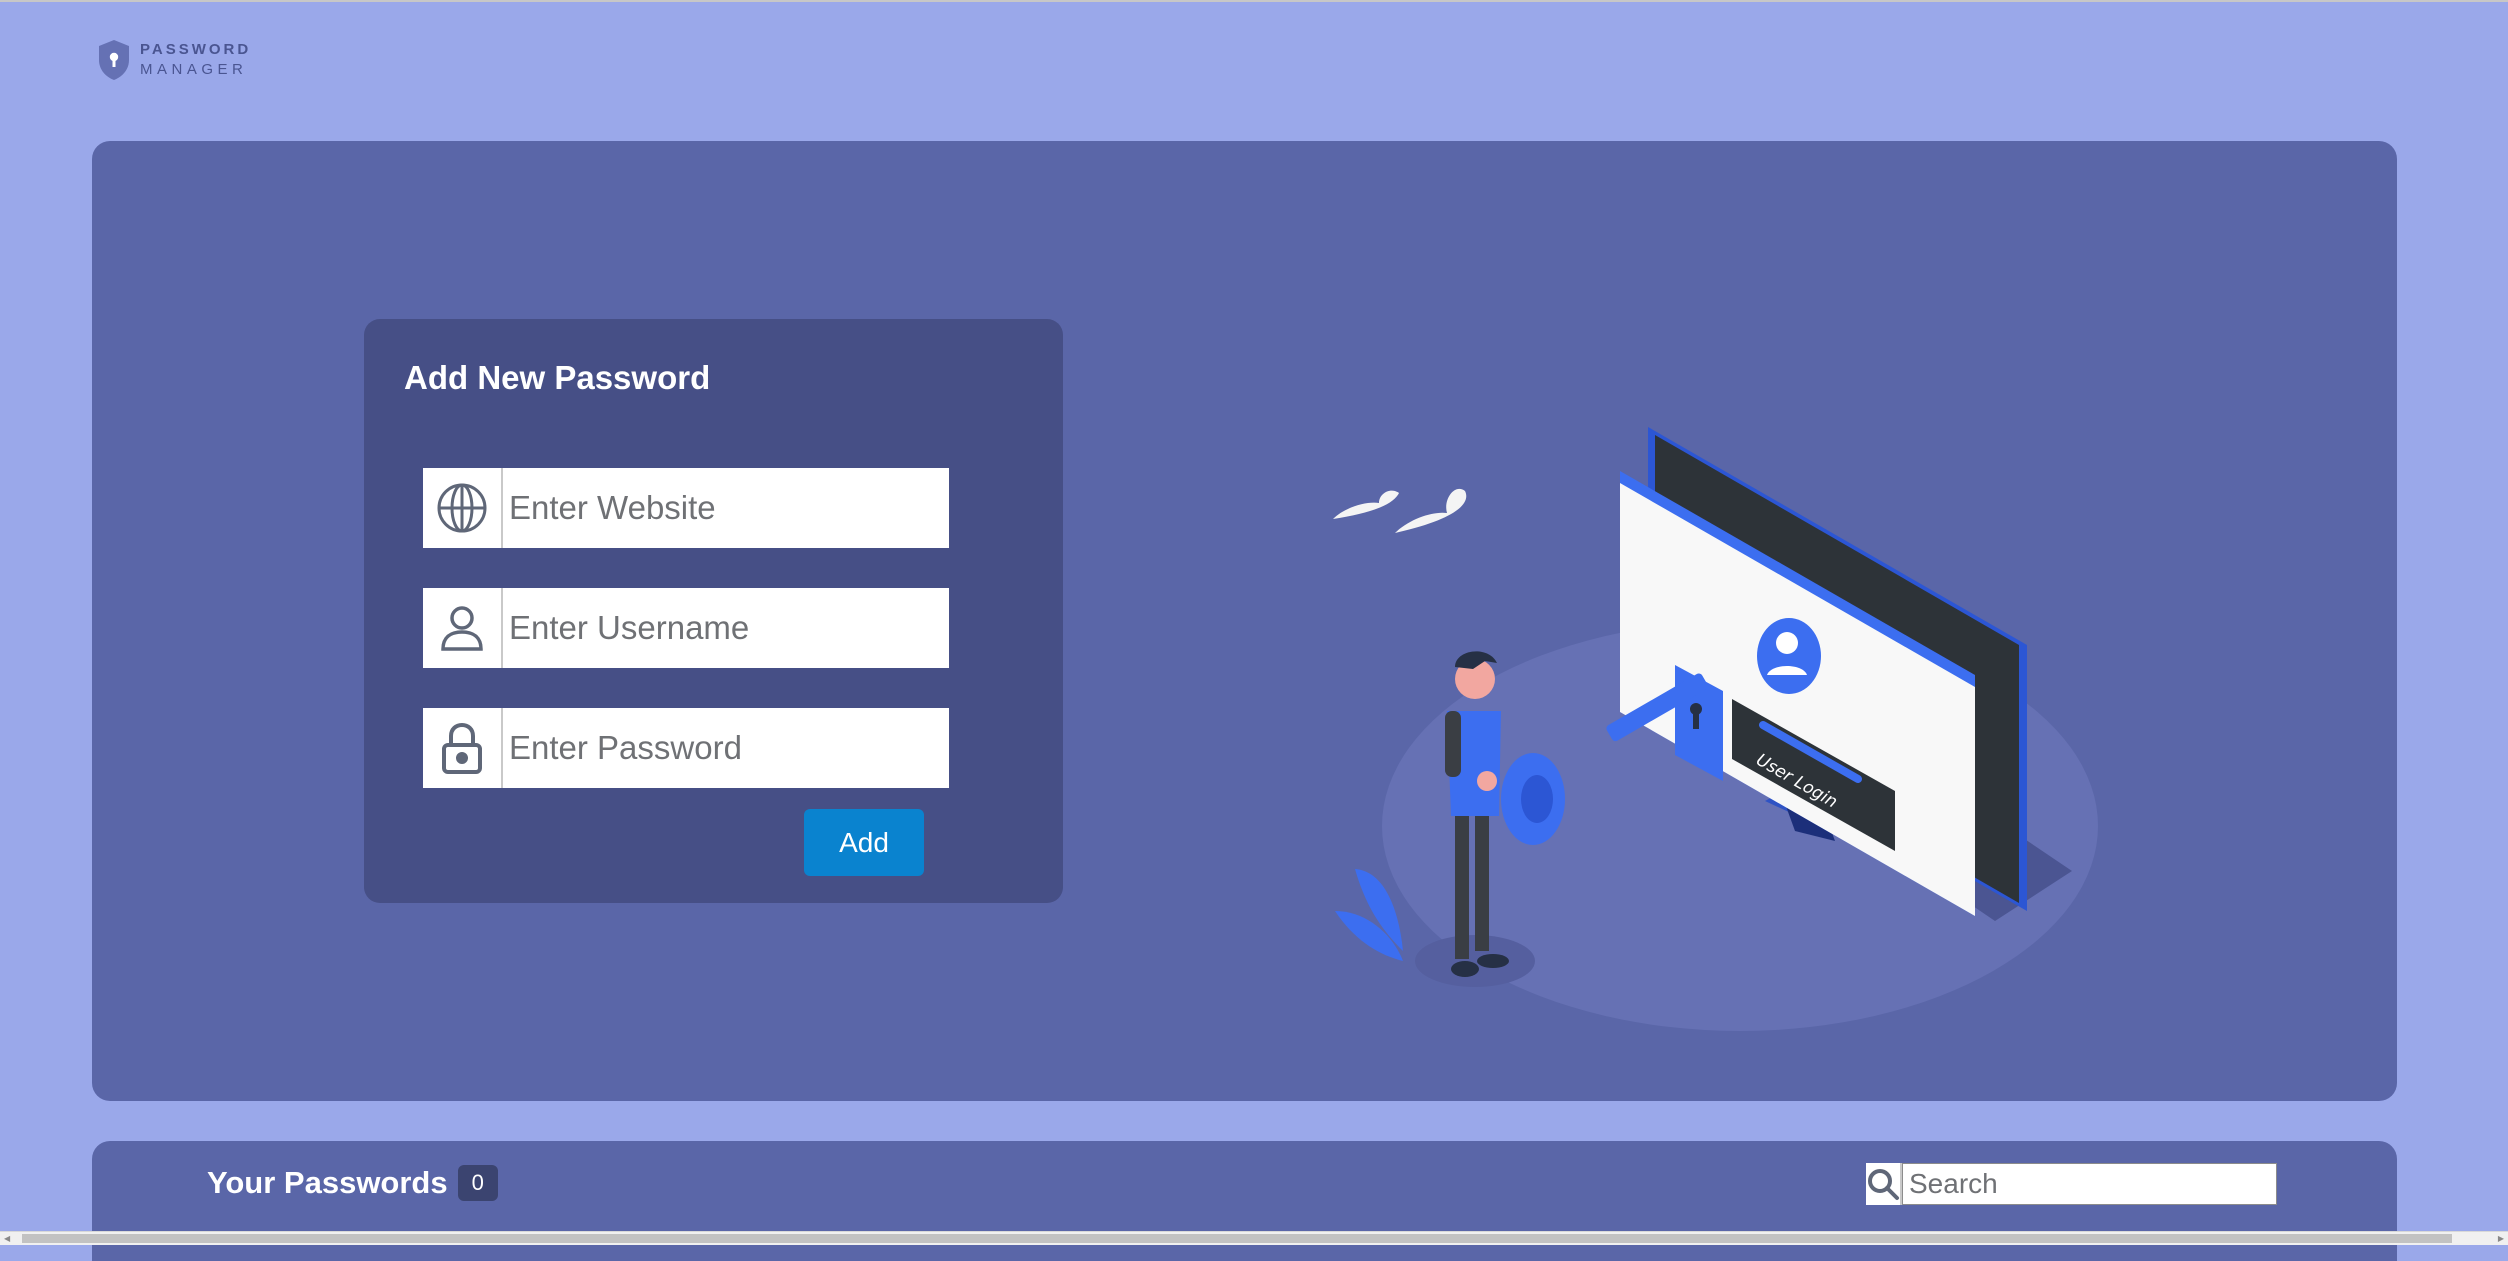  I want to click on logo-text: PASSWORD MANAGER, so click(195, 60).